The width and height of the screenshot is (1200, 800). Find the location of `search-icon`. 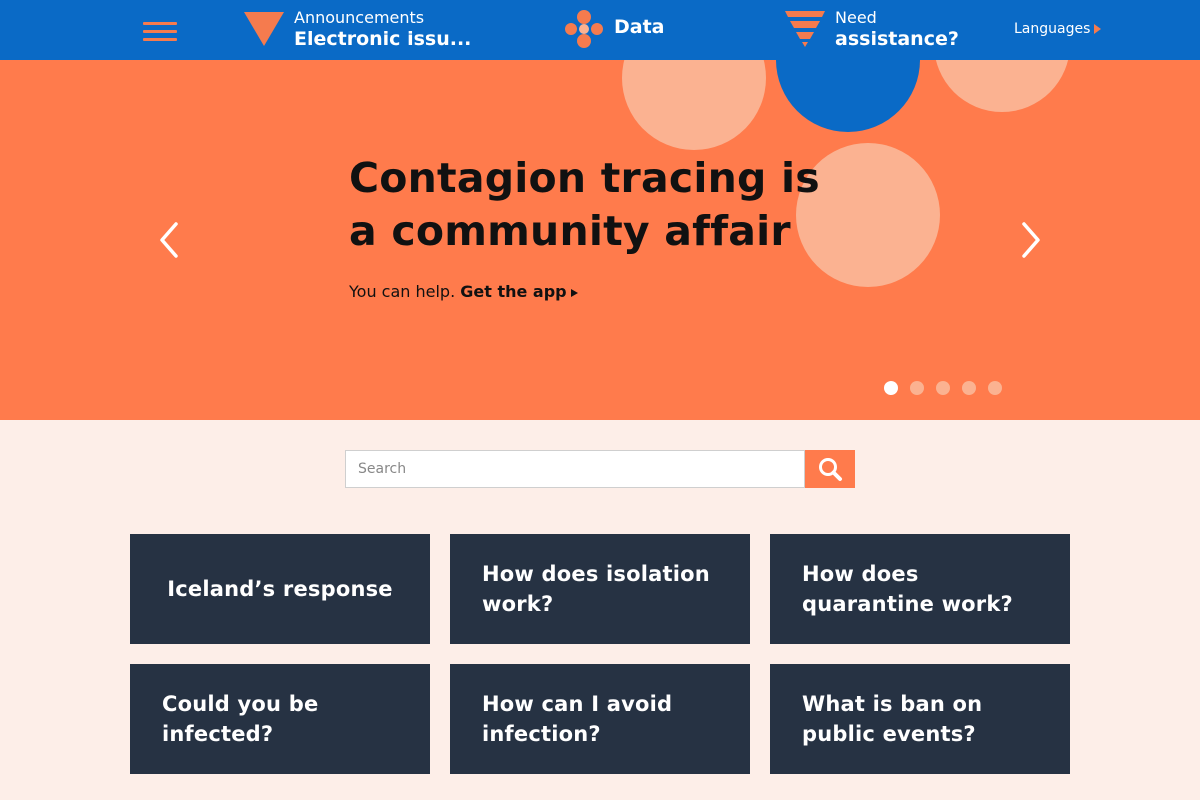

search-icon is located at coordinates (830, 469).